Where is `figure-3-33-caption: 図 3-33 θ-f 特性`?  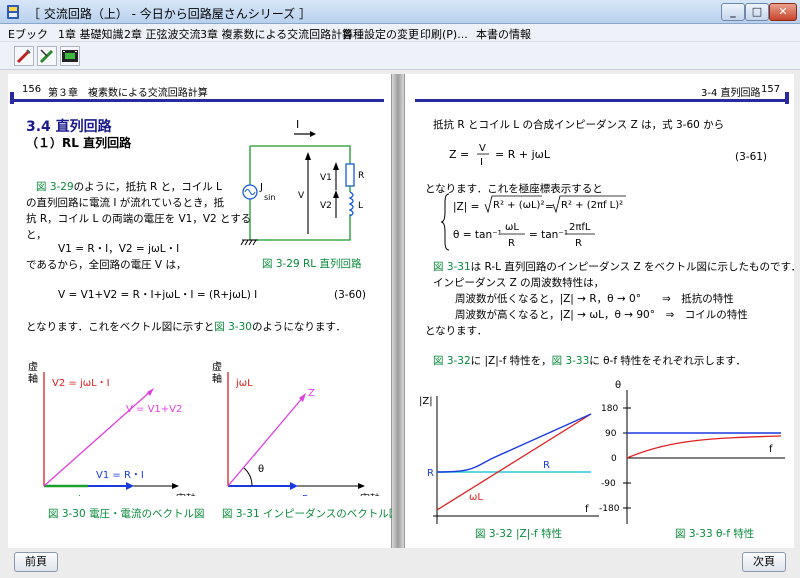
figure-3-33-caption: 図 3-33 θ-f 特性 is located at coordinates (715, 534).